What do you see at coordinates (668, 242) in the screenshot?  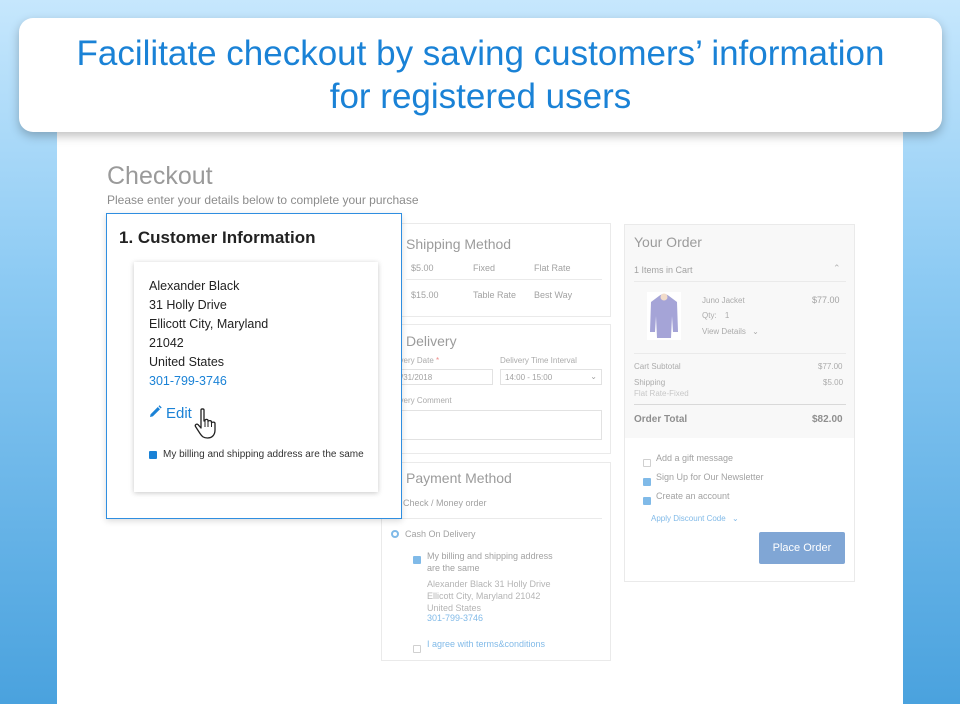 I see `order-title: Your Order` at bounding box center [668, 242].